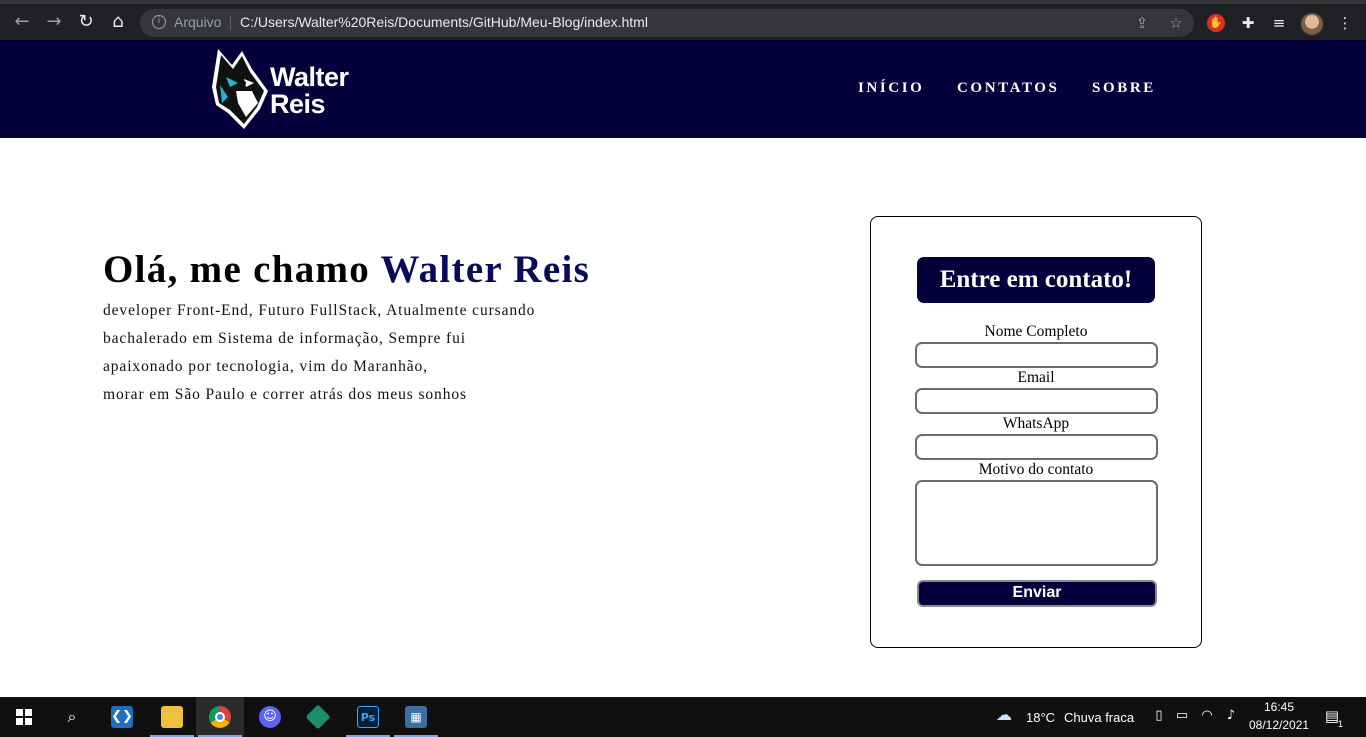  Describe the element at coordinates (242, 269) in the screenshot. I see `hero-title-prefix: Olá, me chamo` at that location.